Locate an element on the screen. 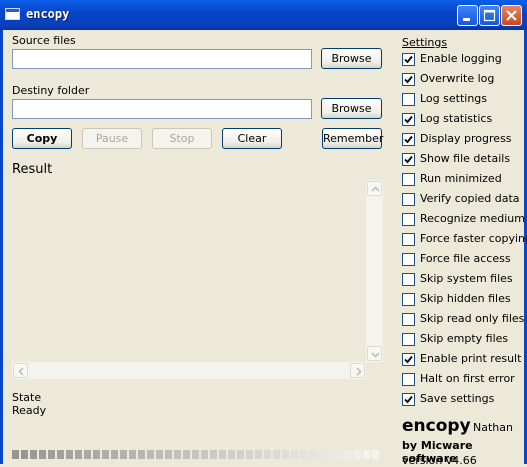 The width and height of the screenshot is (527, 467). settings-title: Settings is located at coordinates (425, 42).